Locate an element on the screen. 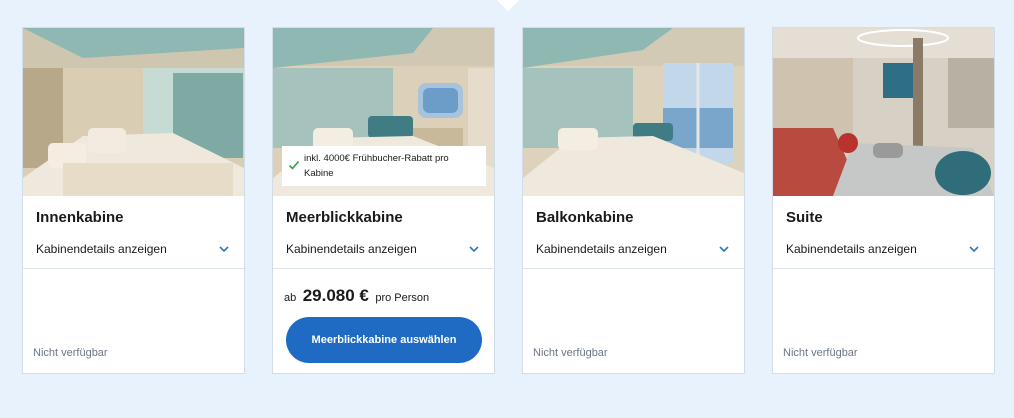  cabin-title: Meerblickkabine is located at coordinates (344, 217).